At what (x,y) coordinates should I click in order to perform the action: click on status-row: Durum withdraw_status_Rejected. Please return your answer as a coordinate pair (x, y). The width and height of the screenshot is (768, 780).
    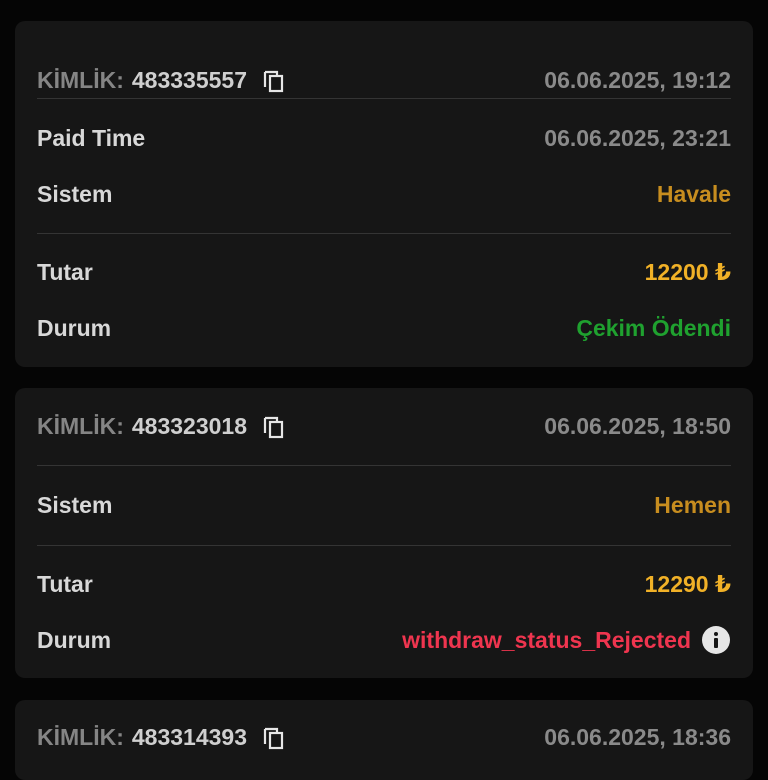
    Looking at the image, I should click on (384, 640).